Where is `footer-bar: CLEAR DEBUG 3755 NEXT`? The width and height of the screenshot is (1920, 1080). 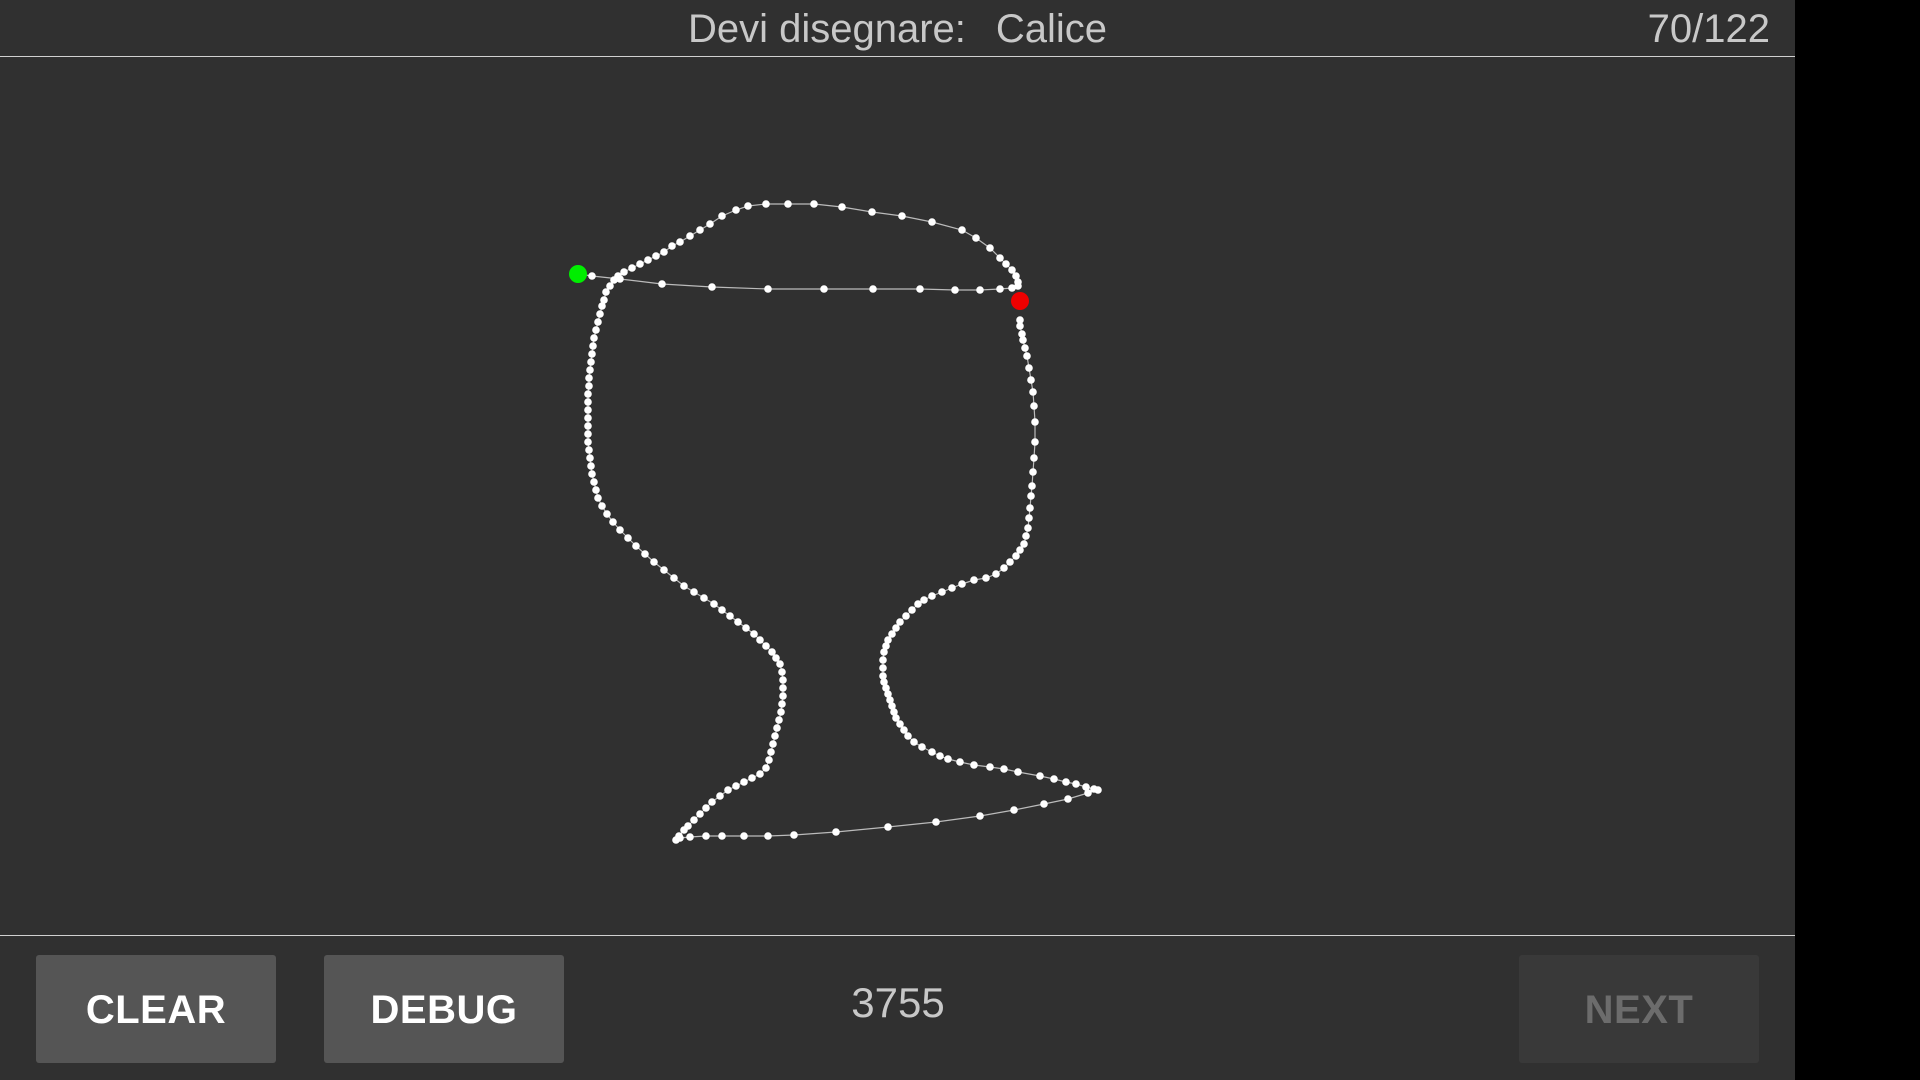 footer-bar: CLEAR DEBUG 3755 NEXT is located at coordinates (897, 1007).